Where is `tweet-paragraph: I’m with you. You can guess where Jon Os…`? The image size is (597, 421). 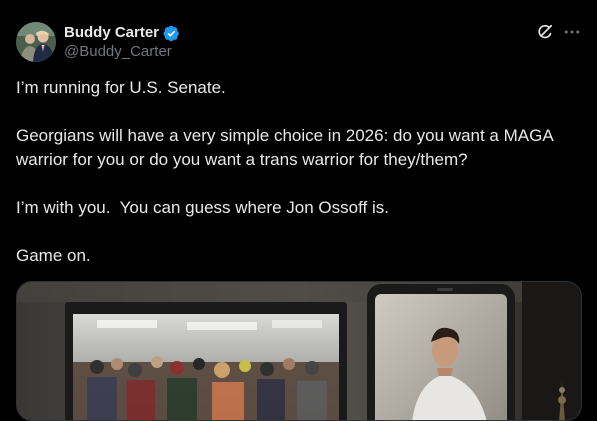
tweet-paragraph: I’m with you. You can guess where Jon Os… is located at coordinates (202, 207).